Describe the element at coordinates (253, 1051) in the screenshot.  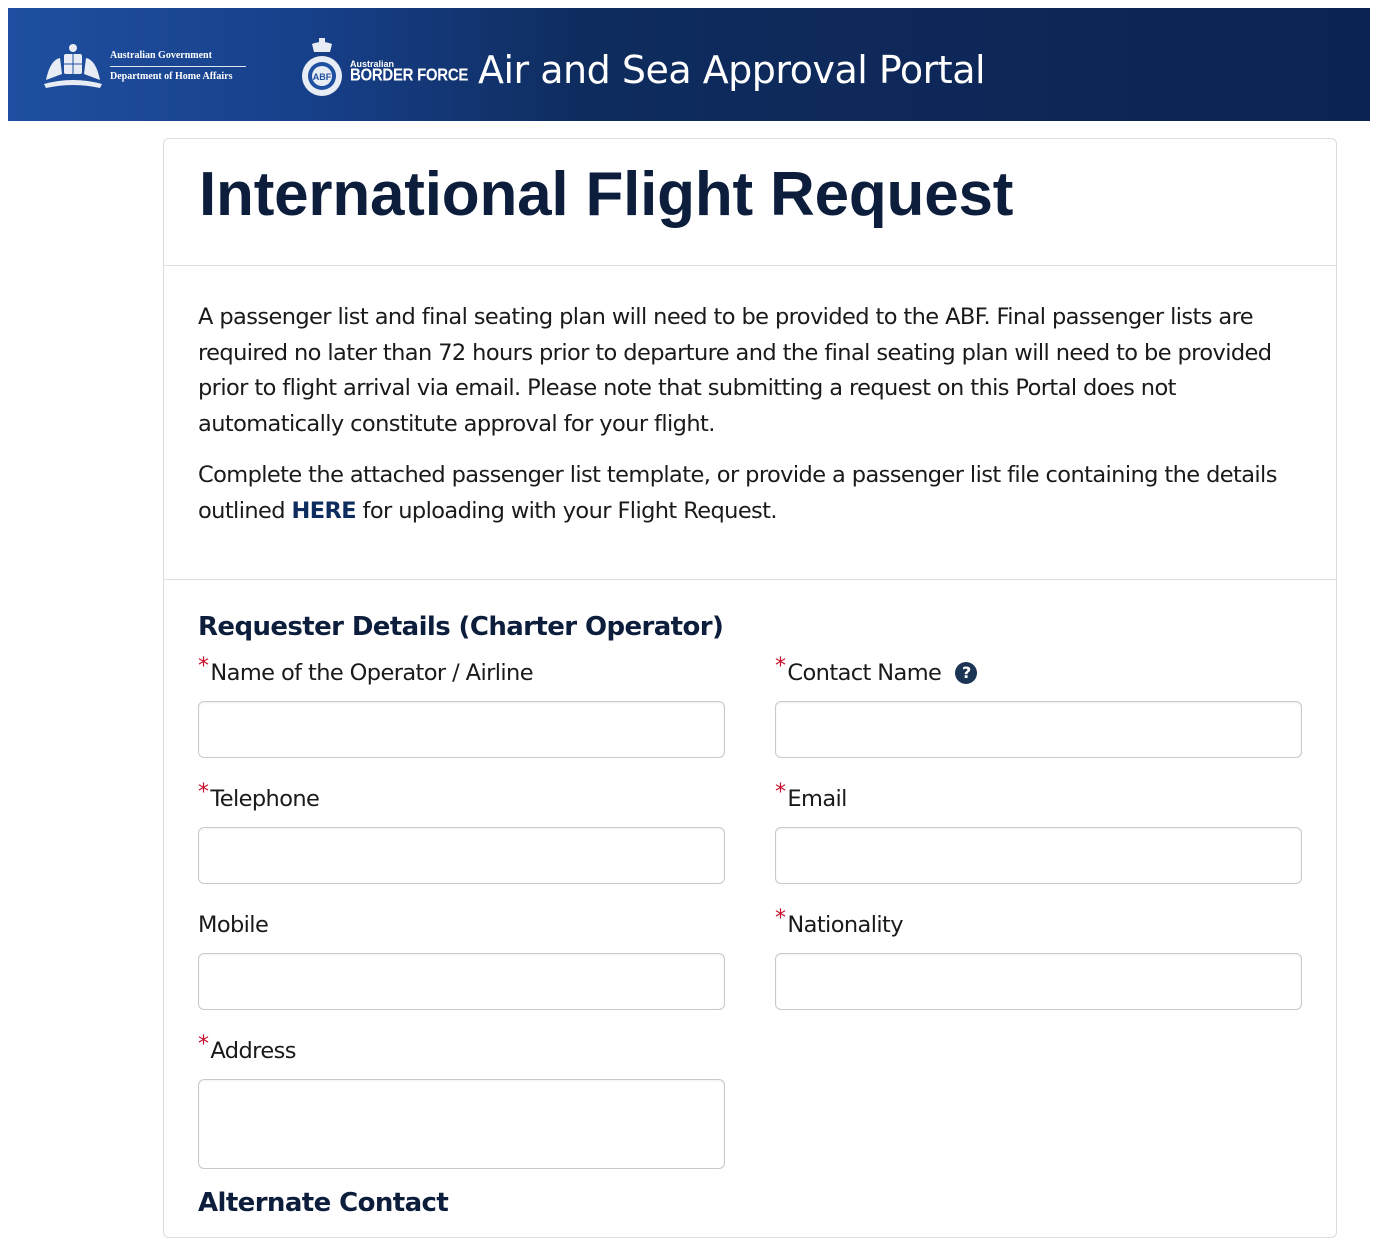
I see `address-label-text: Address` at that location.